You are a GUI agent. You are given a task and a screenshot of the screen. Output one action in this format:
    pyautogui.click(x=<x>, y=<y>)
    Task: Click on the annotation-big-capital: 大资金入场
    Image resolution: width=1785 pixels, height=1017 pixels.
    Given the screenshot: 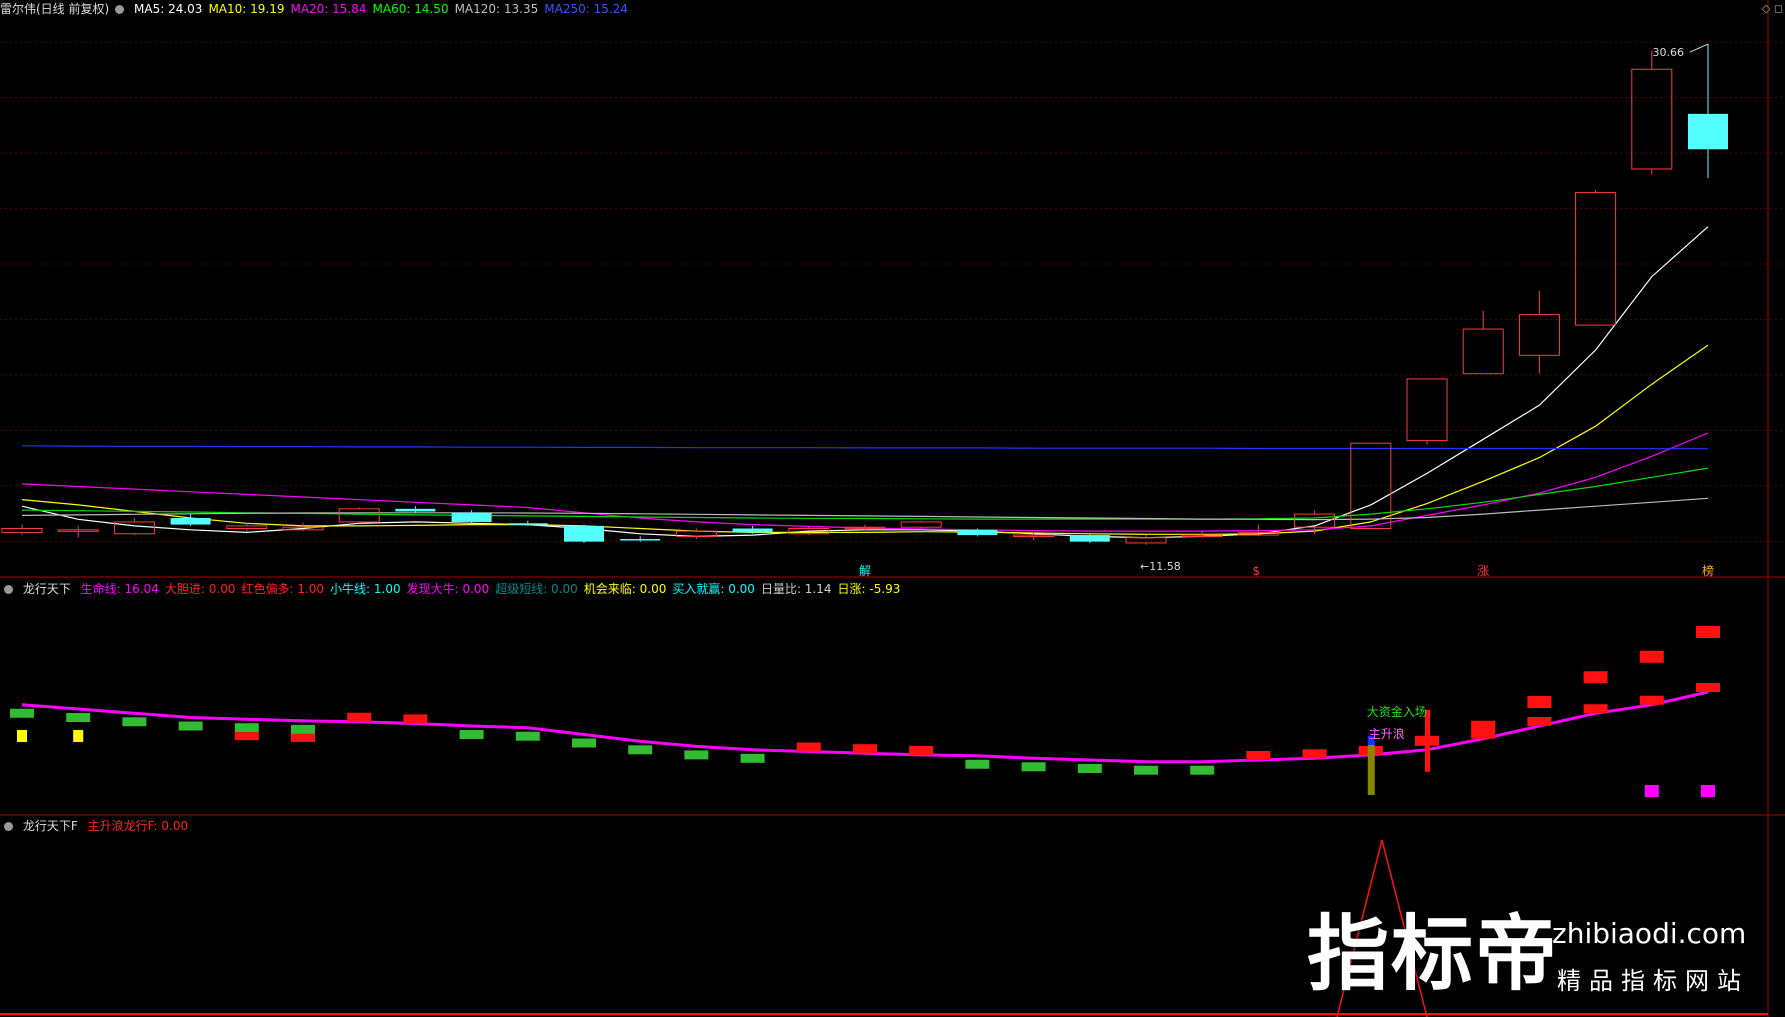 What is the action you would take?
    pyautogui.click(x=1397, y=711)
    